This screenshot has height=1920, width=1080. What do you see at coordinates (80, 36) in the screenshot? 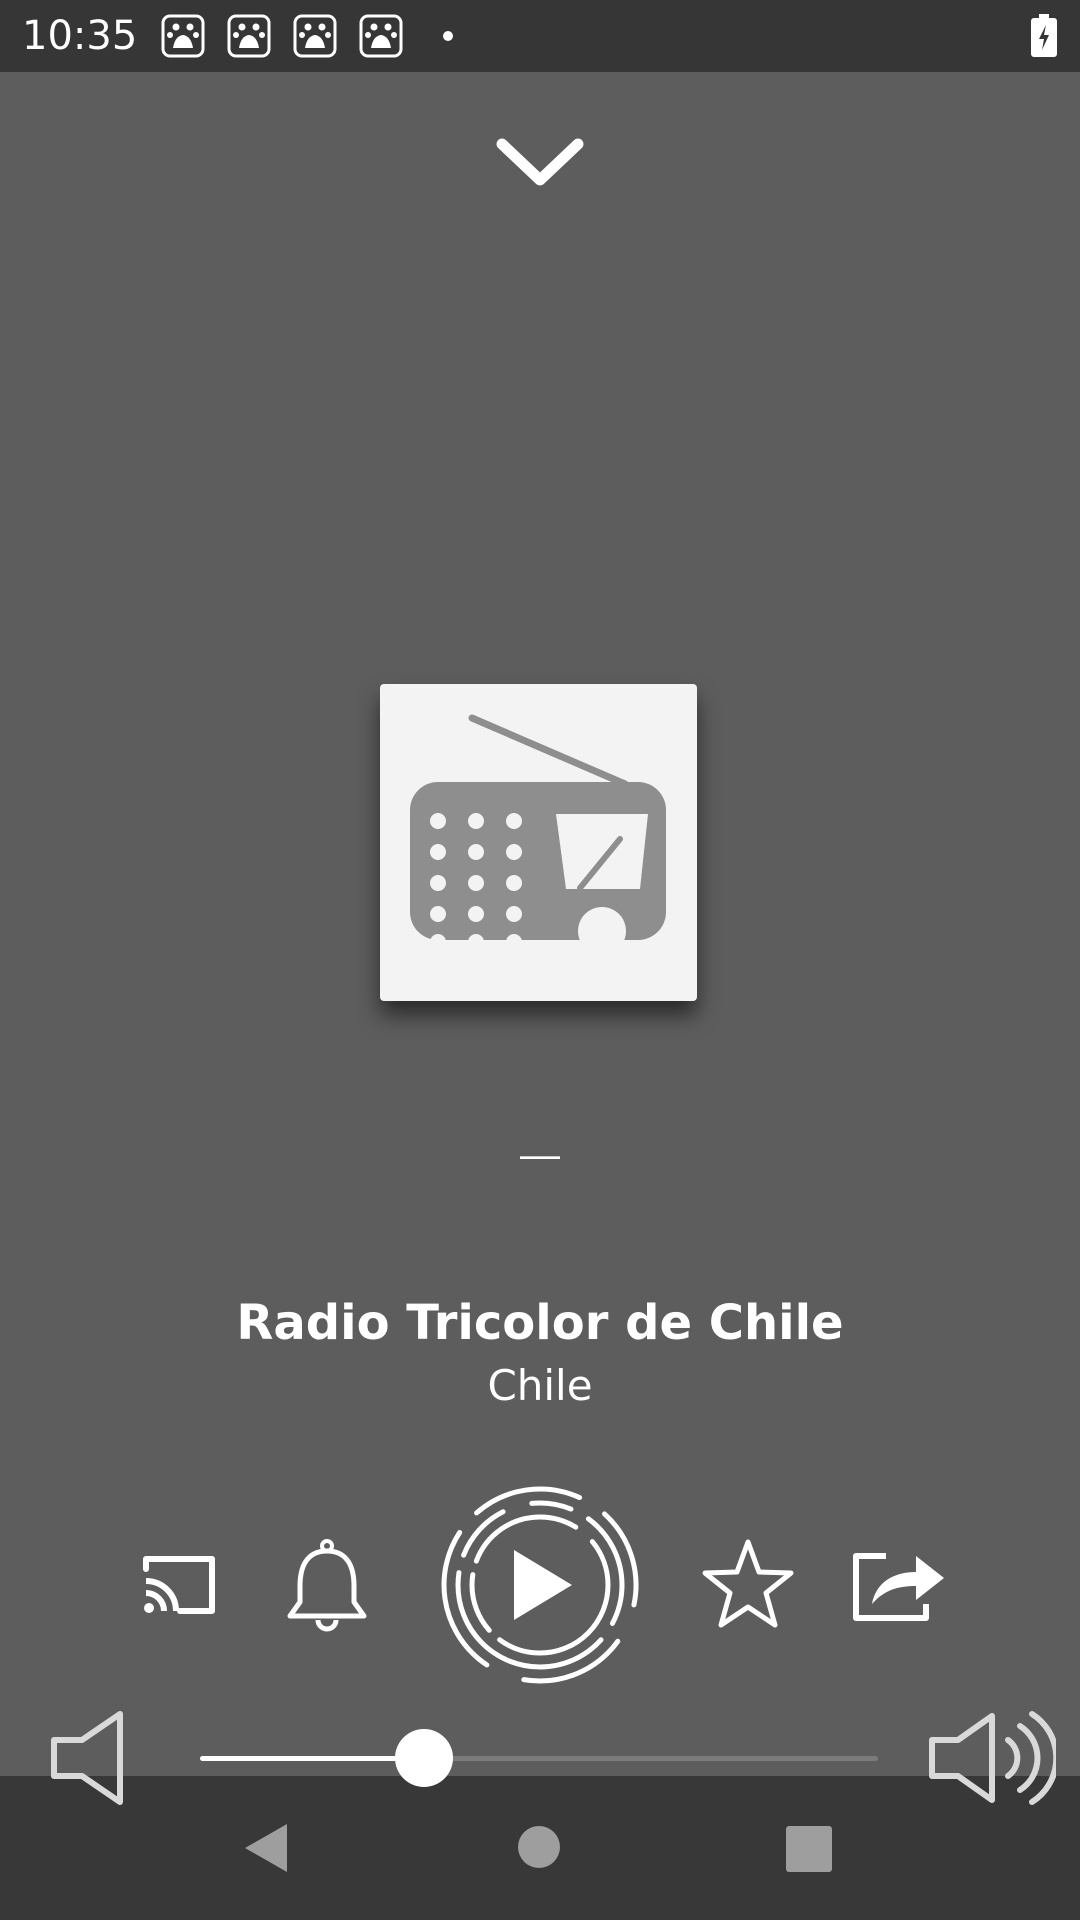
I see `status-time: 10:35` at bounding box center [80, 36].